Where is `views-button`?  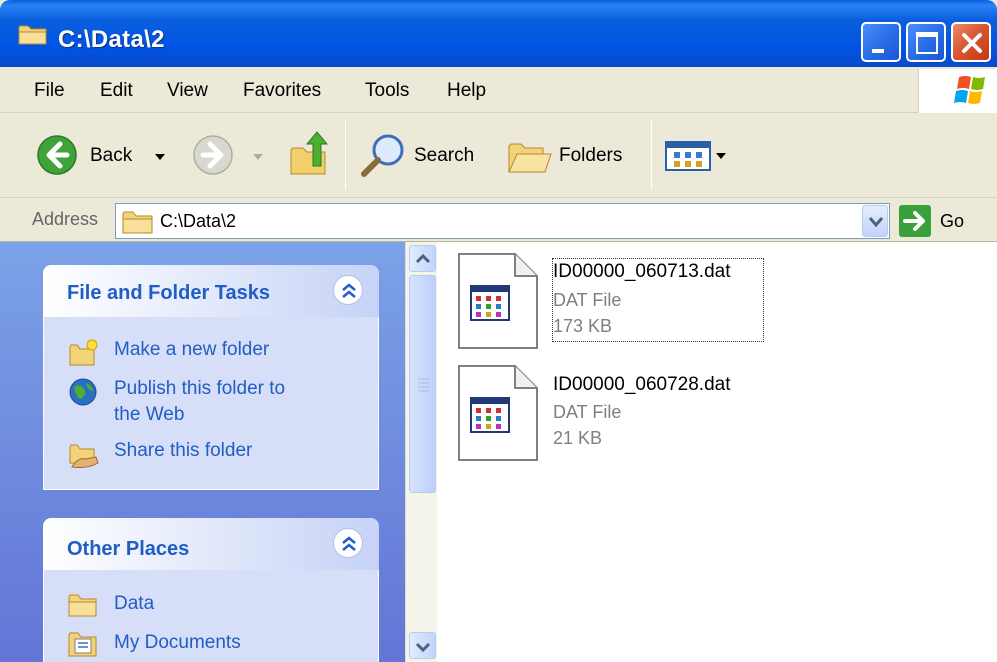 views-button is located at coordinates (697, 156).